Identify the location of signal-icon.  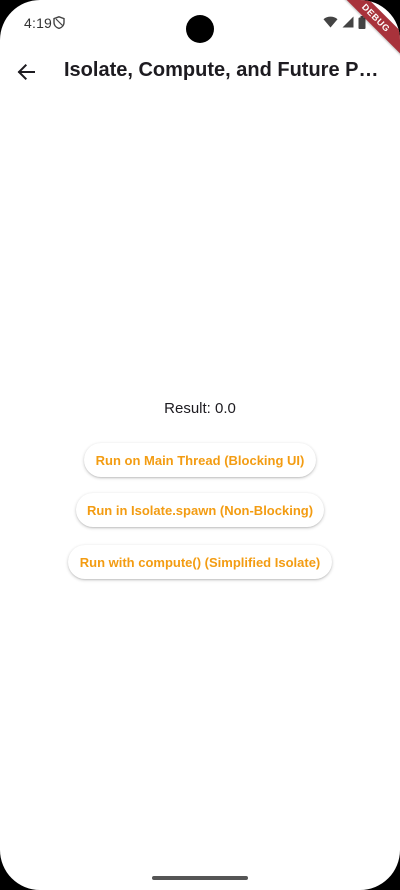
(348, 22).